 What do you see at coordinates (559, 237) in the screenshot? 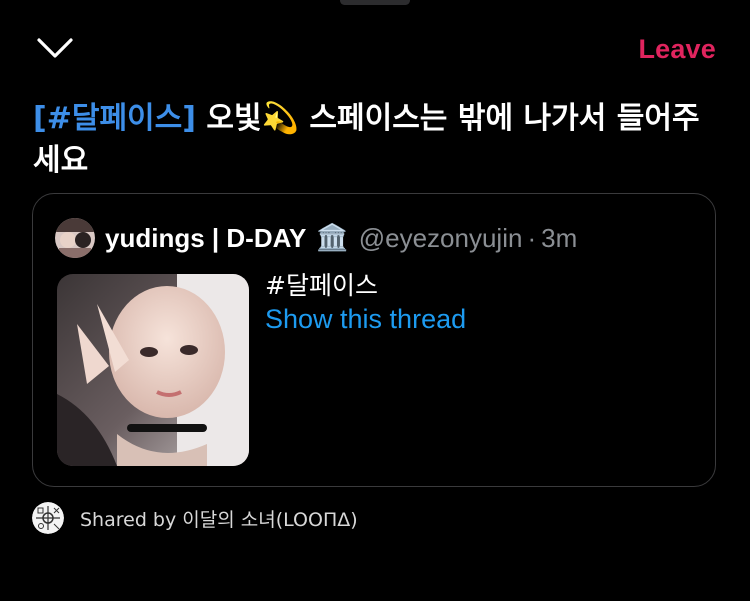
I see `tweet-timestamp: 3m` at bounding box center [559, 237].